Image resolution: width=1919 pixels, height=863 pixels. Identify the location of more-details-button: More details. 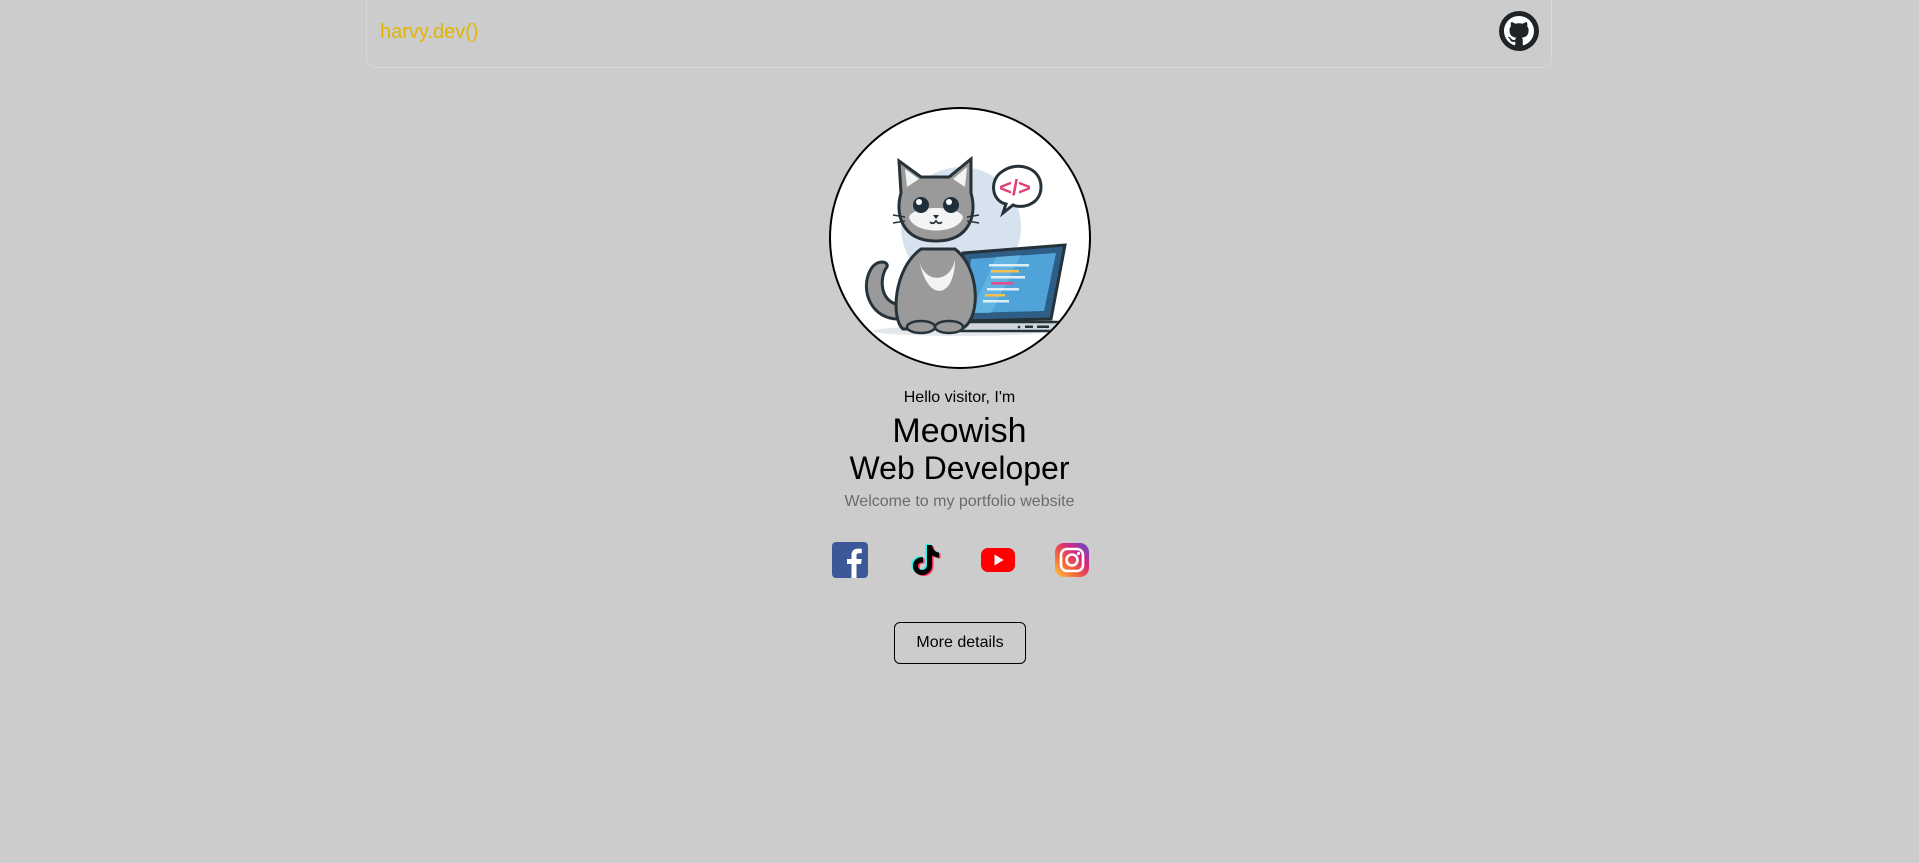
(960, 643).